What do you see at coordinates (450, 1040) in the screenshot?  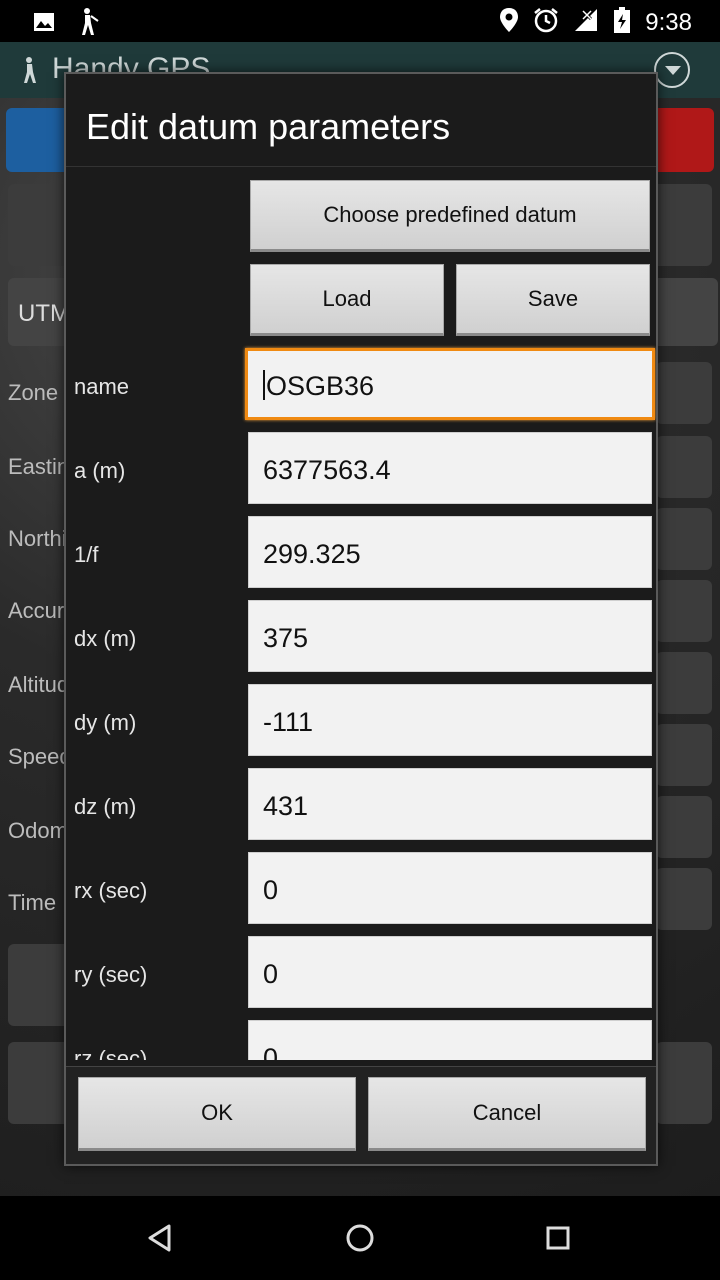 I see `rz-field: 0` at bounding box center [450, 1040].